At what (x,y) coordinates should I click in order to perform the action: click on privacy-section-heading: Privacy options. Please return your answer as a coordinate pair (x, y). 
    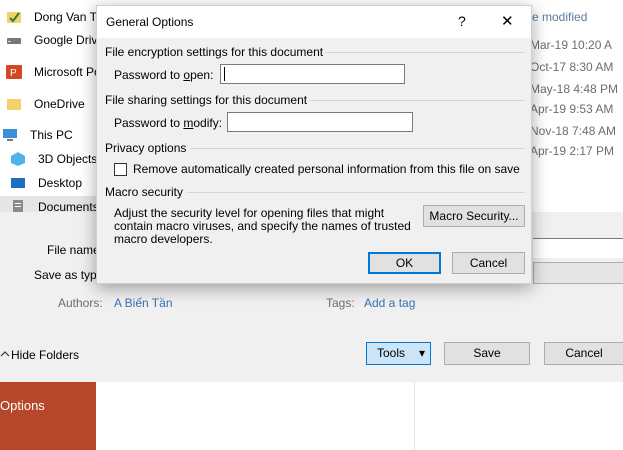
    Looking at the image, I should click on (146, 148).